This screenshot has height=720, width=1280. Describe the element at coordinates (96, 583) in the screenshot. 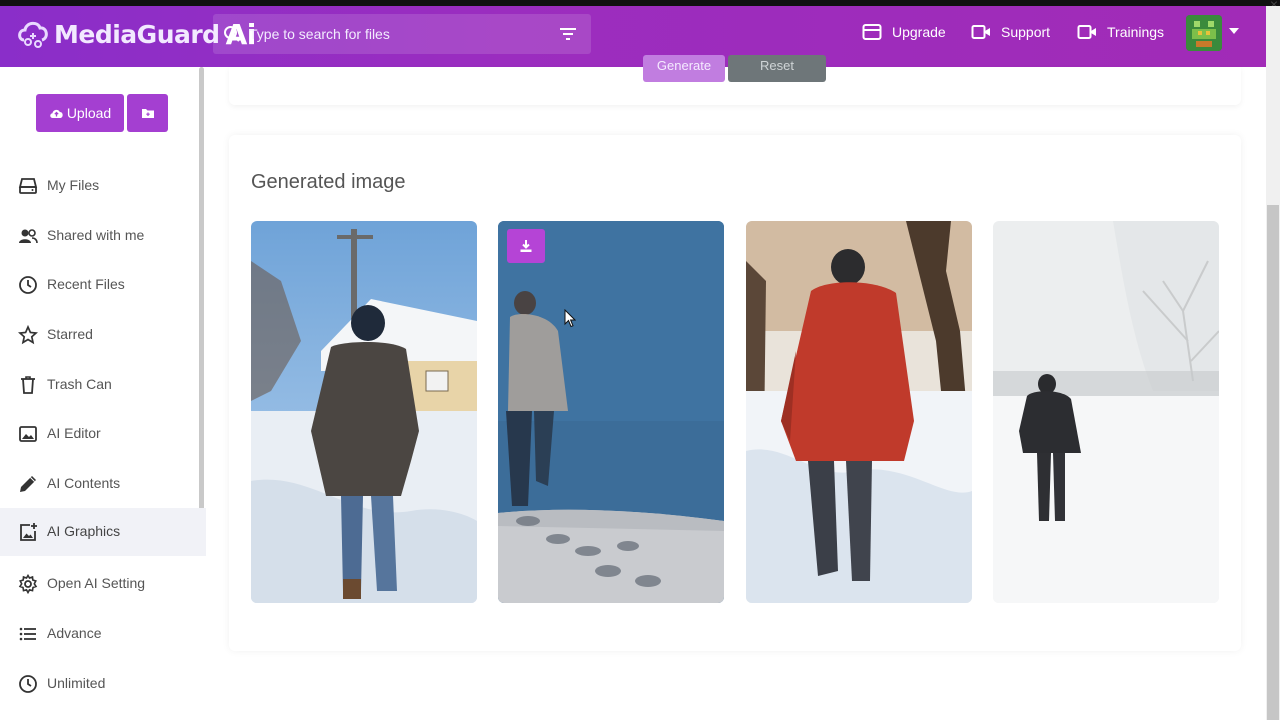

I see `sidebar-item-label: Open AI Setting` at that location.